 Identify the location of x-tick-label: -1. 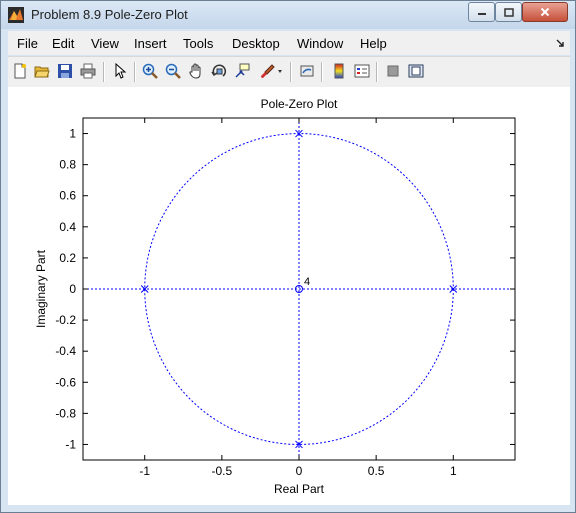
(144, 471).